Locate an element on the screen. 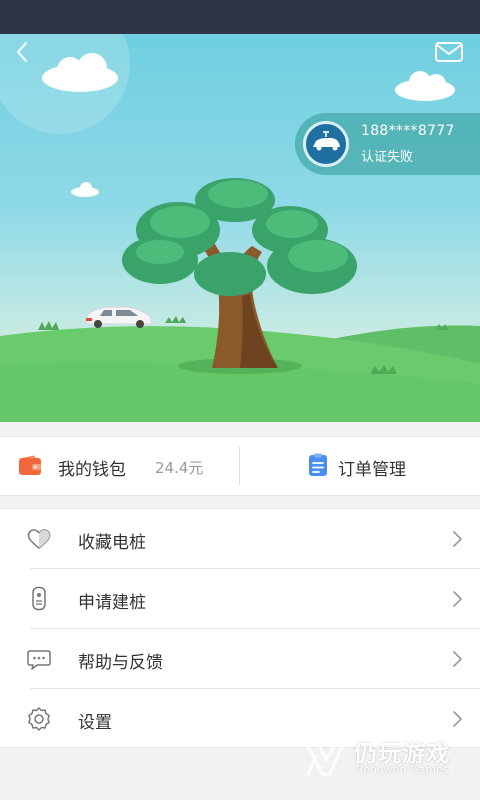 Image resolution: width=480 pixels, height=800 pixels. clipboard-icon is located at coordinates (318, 464).